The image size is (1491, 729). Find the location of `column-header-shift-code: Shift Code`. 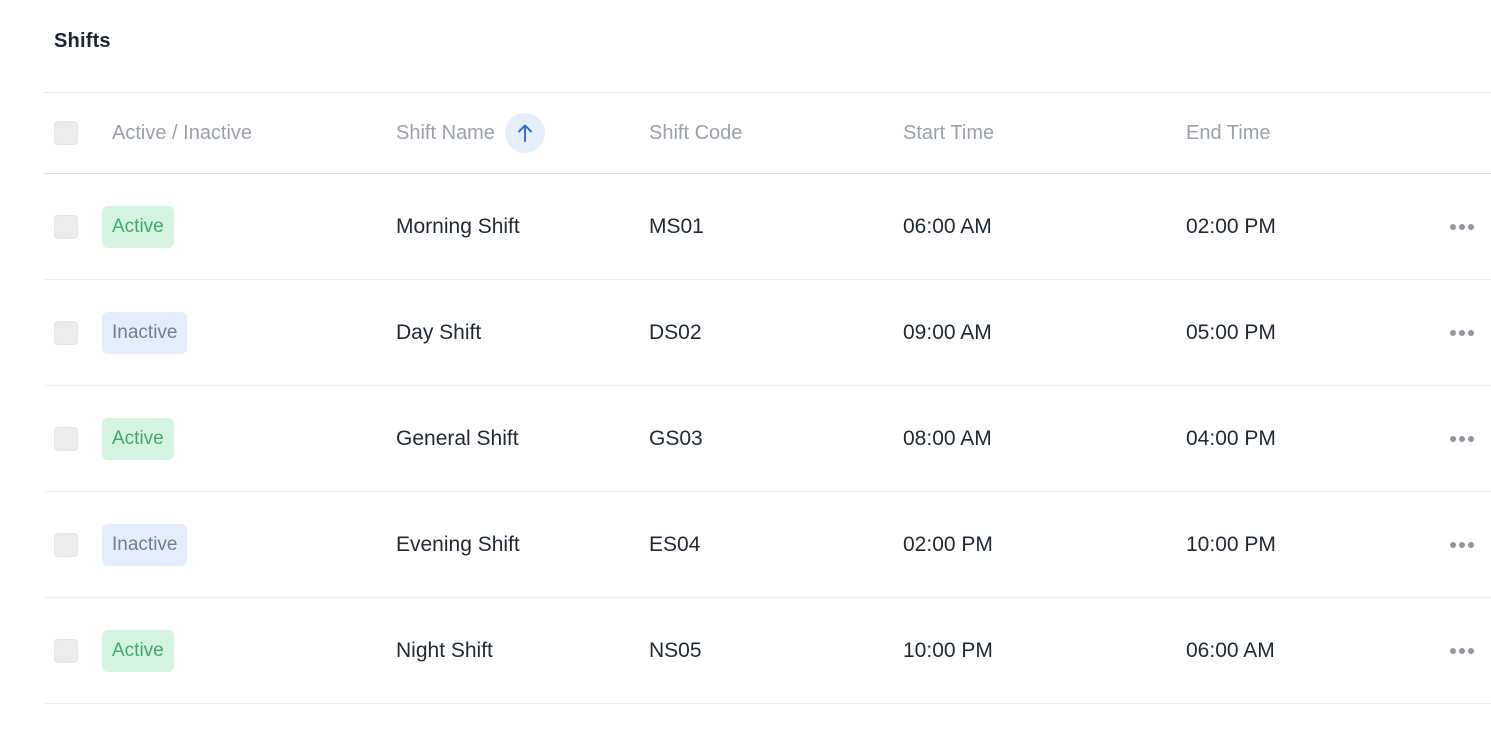

column-header-shift-code: Shift Code is located at coordinates (695, 133).